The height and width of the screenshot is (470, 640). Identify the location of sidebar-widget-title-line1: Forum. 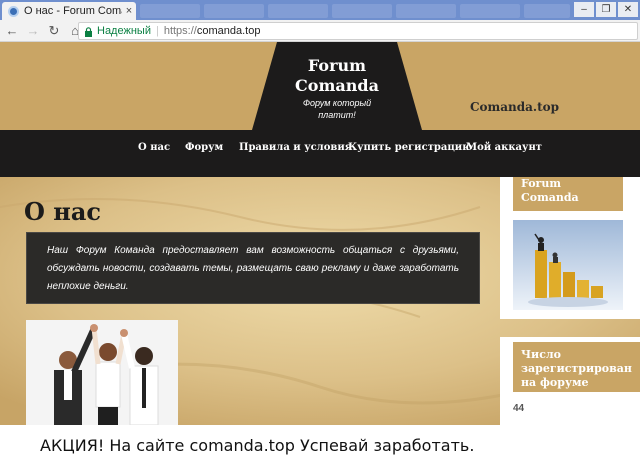
(541, 183).